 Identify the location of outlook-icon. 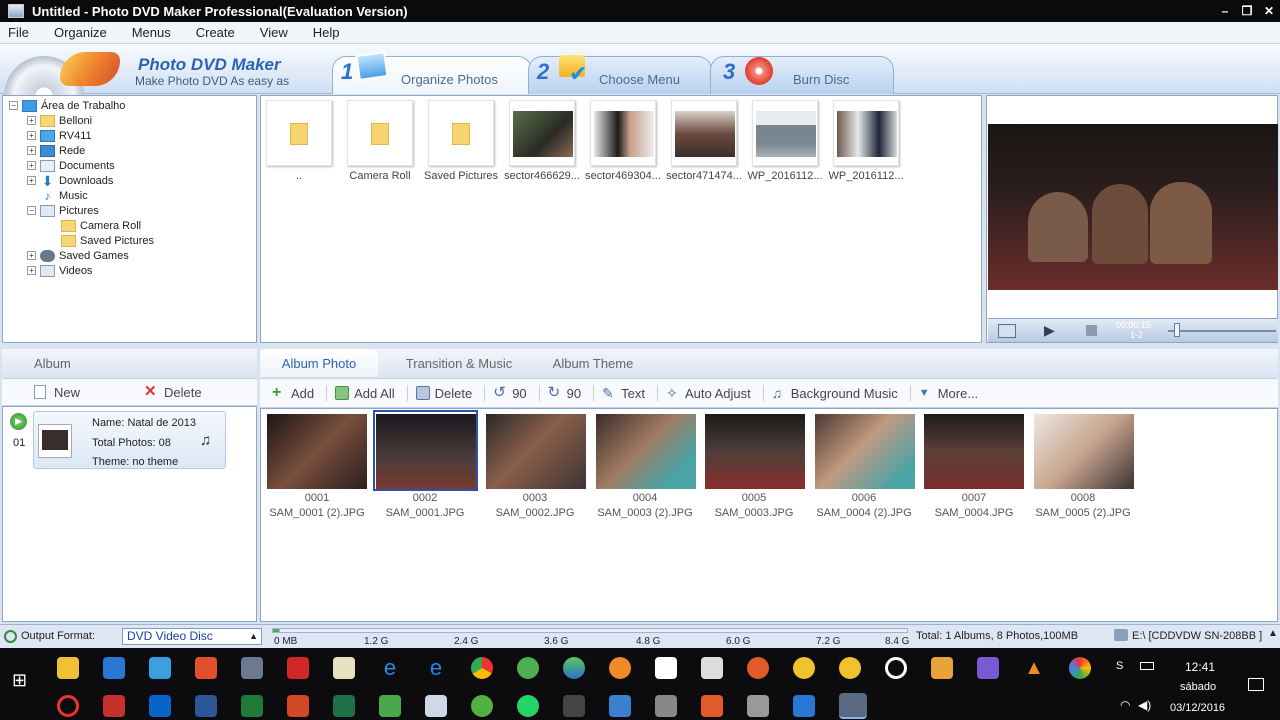
(160, 706).